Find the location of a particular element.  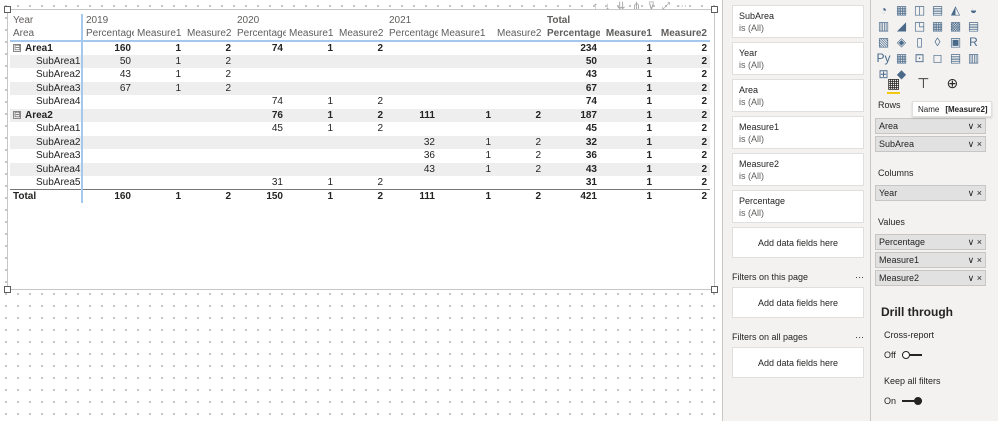

rows-field-area: Area ∨ × is located at coordinates (930, 126).